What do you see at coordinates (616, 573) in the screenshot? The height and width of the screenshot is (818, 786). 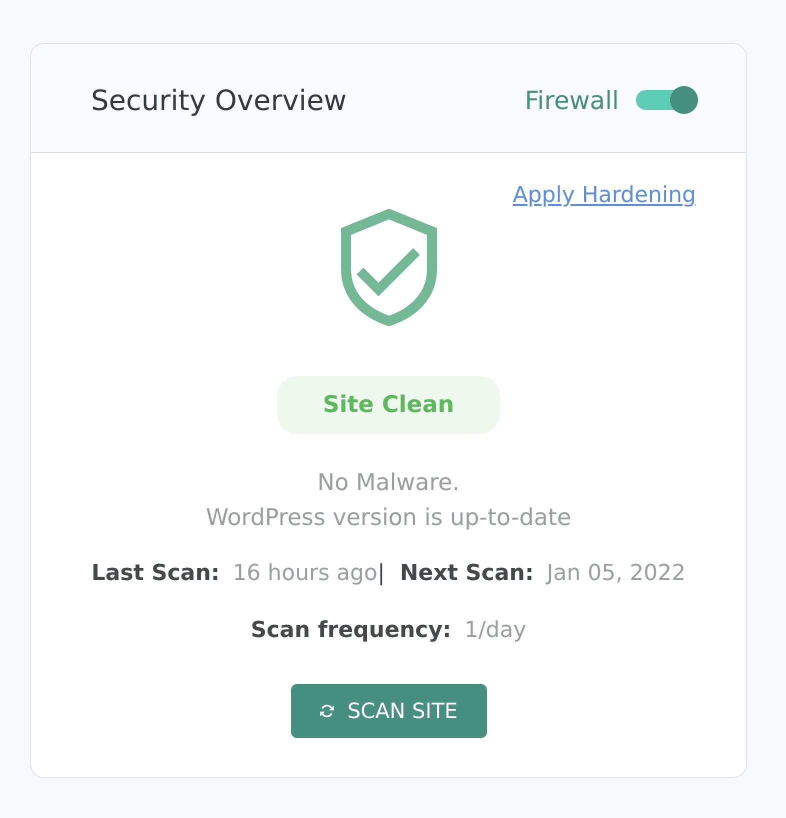 I see `scan-value: Jan 05, 2022` at bounding box center [616, 573].